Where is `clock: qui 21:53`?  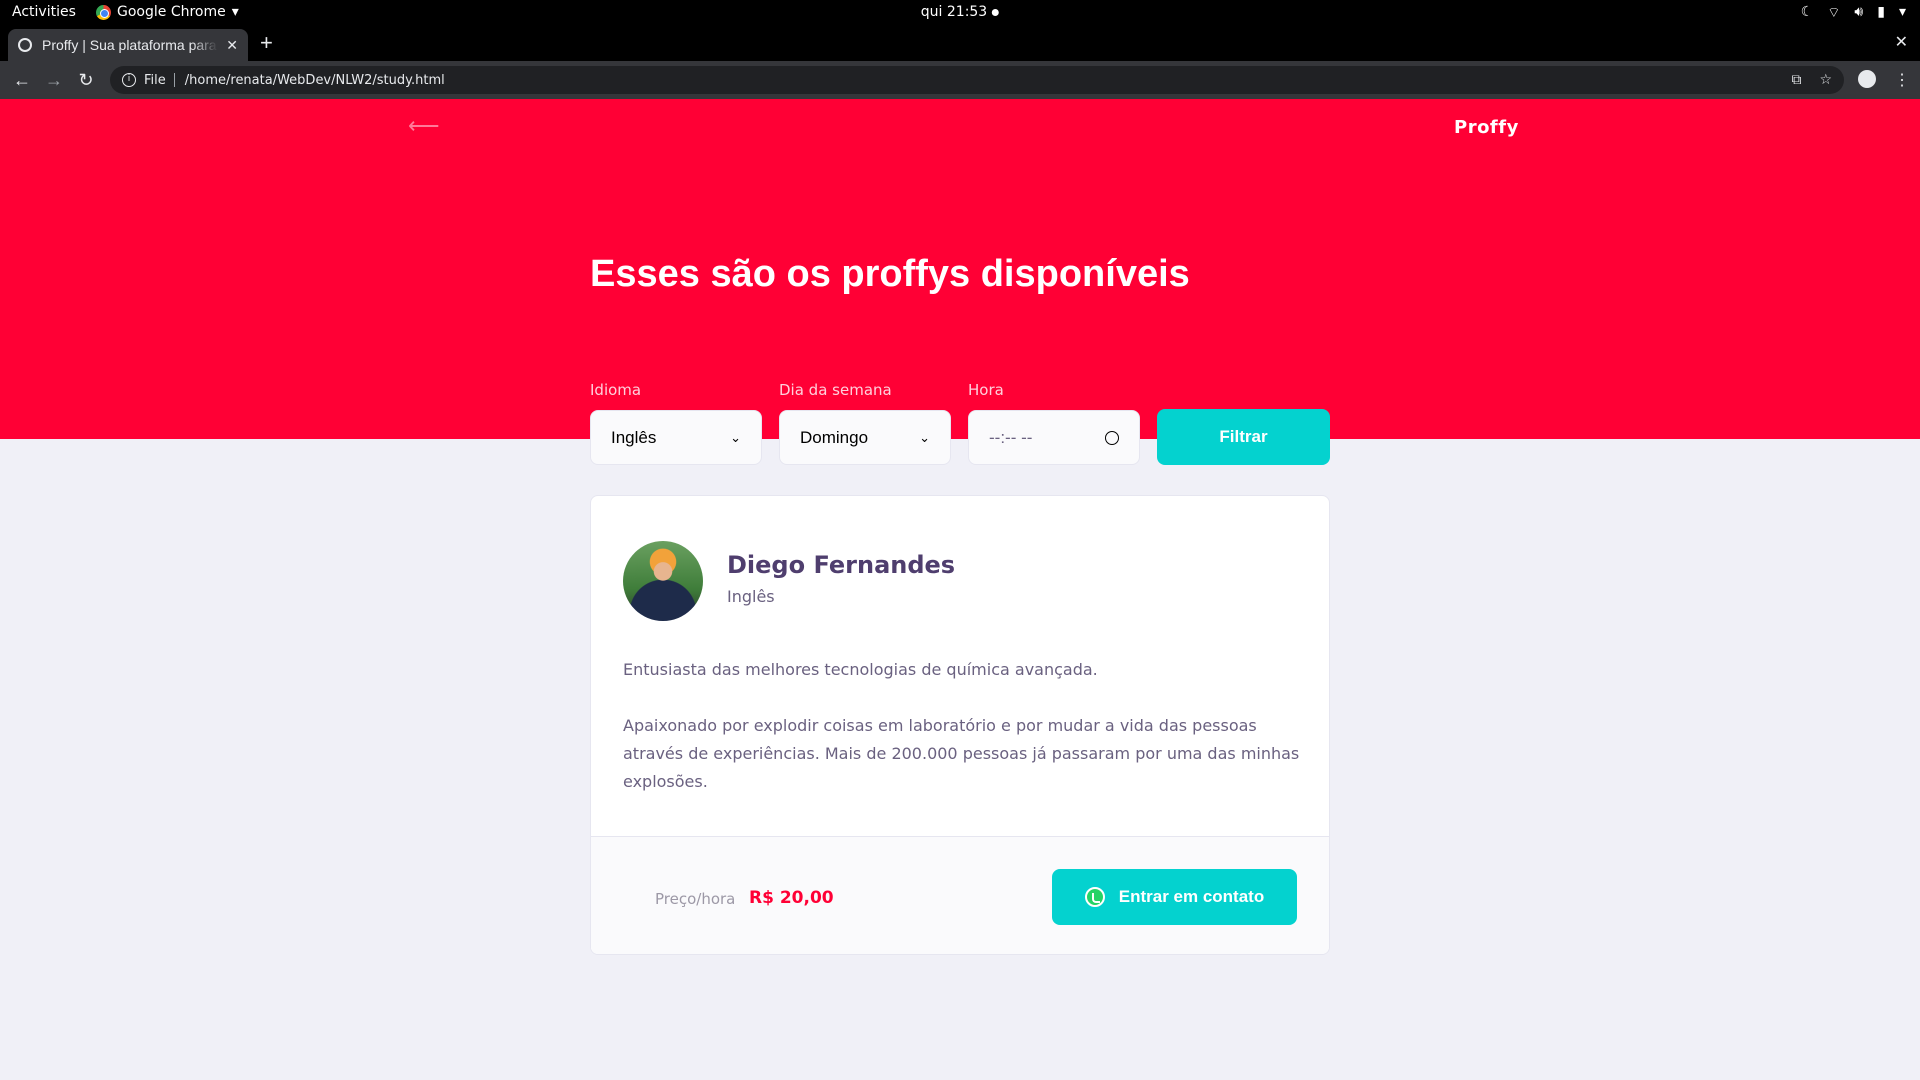
clock: qui 21:53 is located at coordinates (960, 12).